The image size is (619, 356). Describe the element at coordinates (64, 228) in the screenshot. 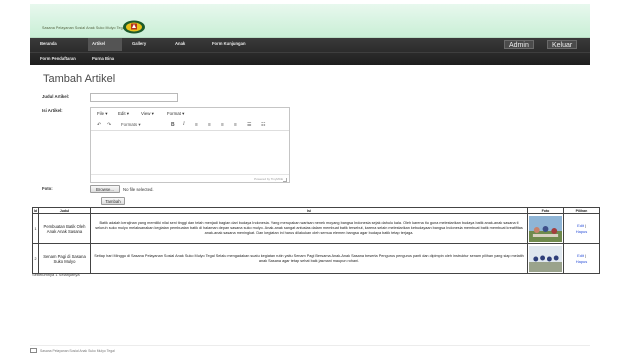

I see `row-judul: Pembuatan Batik Oleh Anak Anak Sasana` at that location.